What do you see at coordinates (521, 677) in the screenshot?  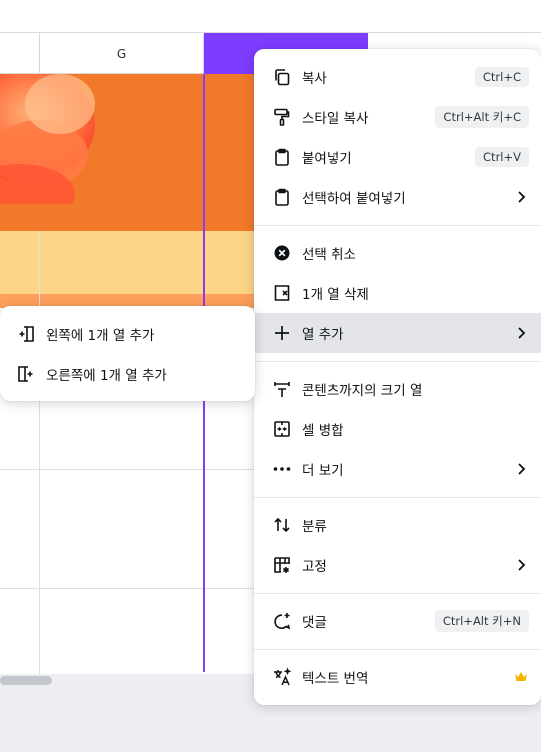 I see `crown-icon` at bounding box center [521, 677].